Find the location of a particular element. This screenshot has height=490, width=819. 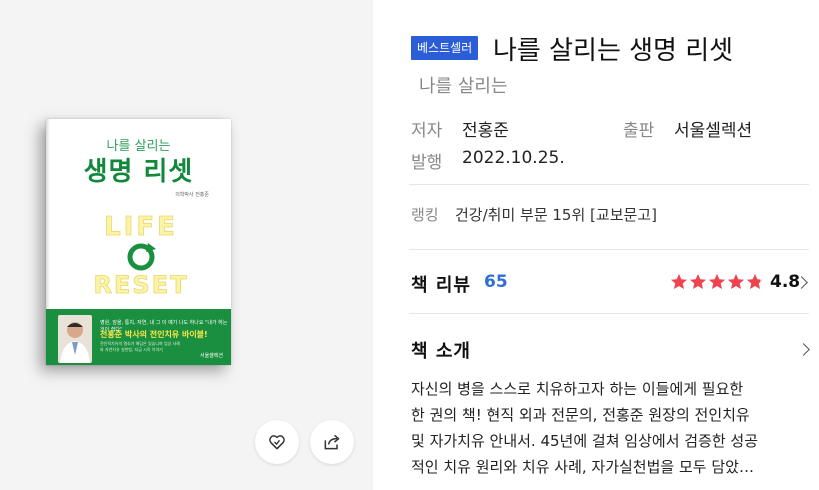

cover-band-headline: 전홍준 박사의 전인치유 바이블! is located at coordinates (154, 334).